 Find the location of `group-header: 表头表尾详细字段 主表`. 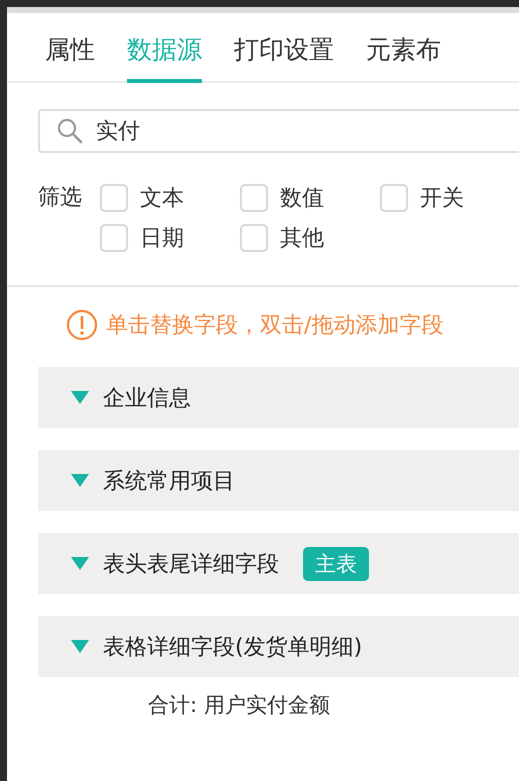

group-header: 表头表尾详细字段 主表 is located at coordinates (278, 563).